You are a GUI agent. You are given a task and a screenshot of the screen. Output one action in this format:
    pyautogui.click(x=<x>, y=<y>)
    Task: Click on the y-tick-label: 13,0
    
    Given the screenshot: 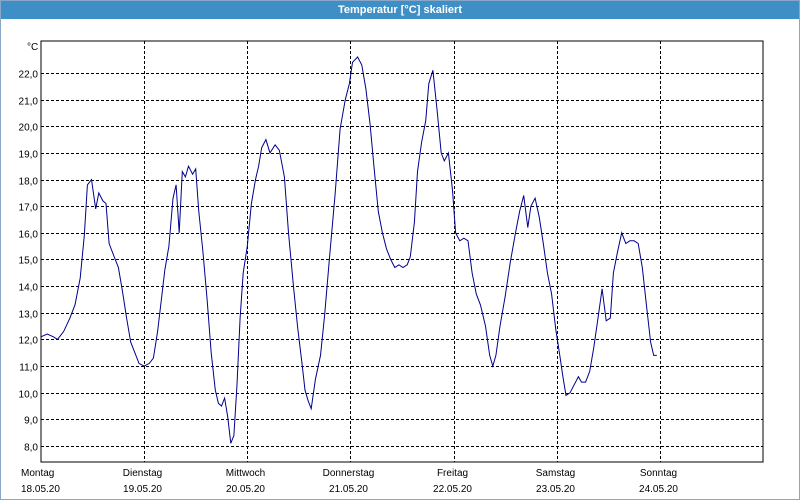 What is the action you would take?
    pyautogui.click(x=29, y=315)
    